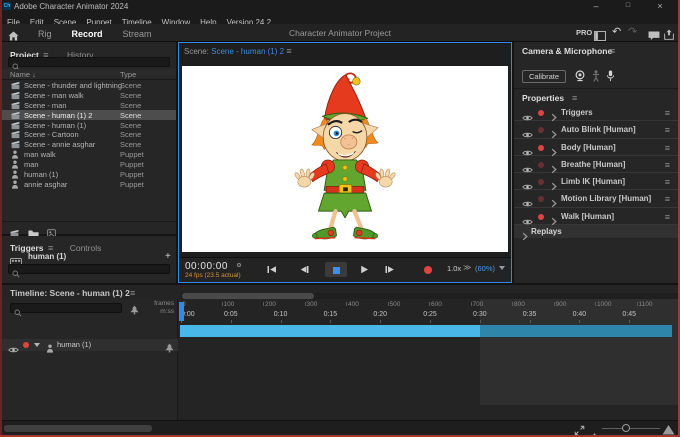 This screenshot has width=680, height=437. I want to click on timeline-scrollbar-thumb, so click(248, 296).